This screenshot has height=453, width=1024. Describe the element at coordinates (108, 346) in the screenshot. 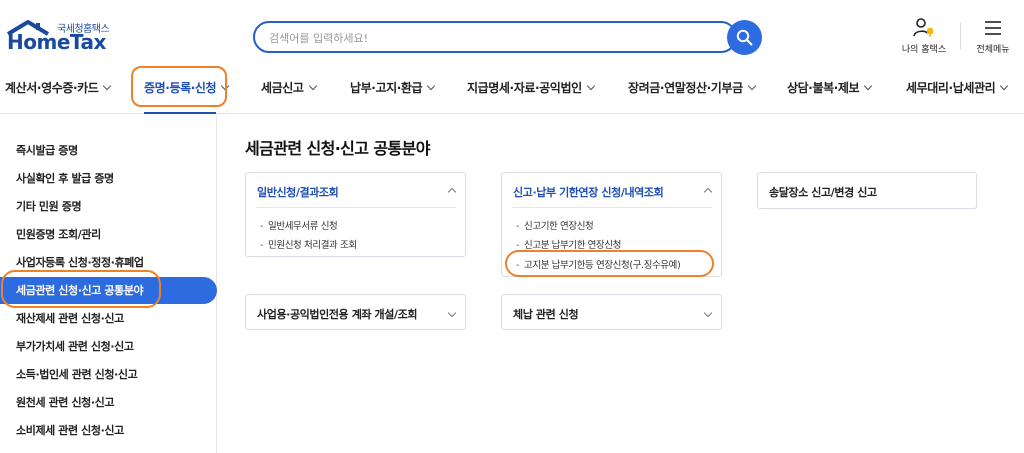

I see `sidebar-item-vat: 부가가치세 관련 신청·신고` at that location.